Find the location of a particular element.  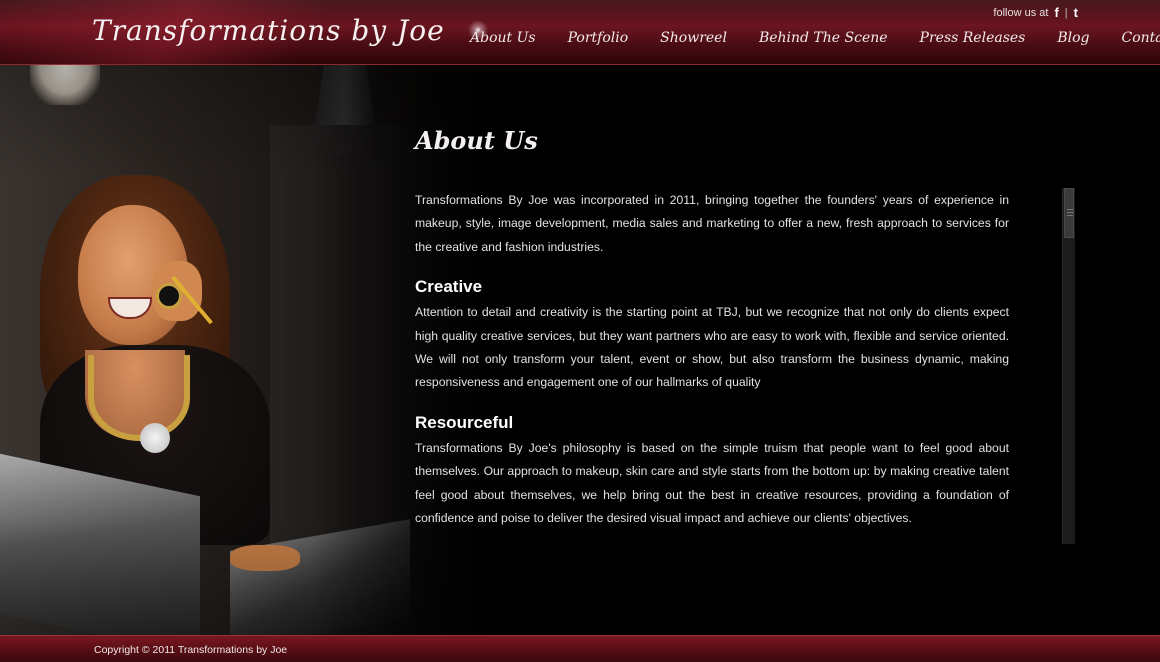

nav-behind-the-scene: Behind The Scene is located at coordinates (823, 38).